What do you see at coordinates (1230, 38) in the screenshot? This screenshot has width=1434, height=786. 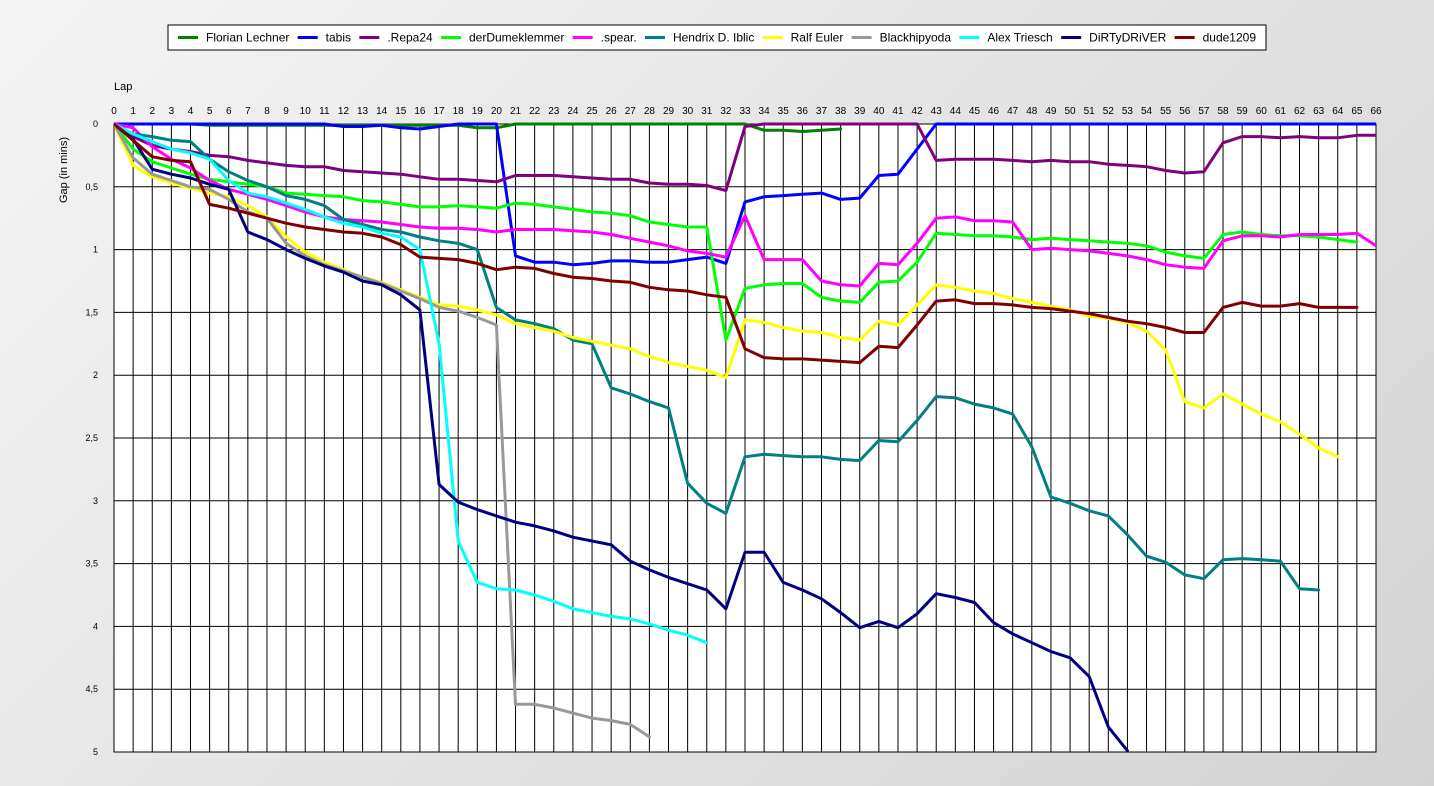 I see `legend-label: dude1209` at bounding box center [1230, 38].